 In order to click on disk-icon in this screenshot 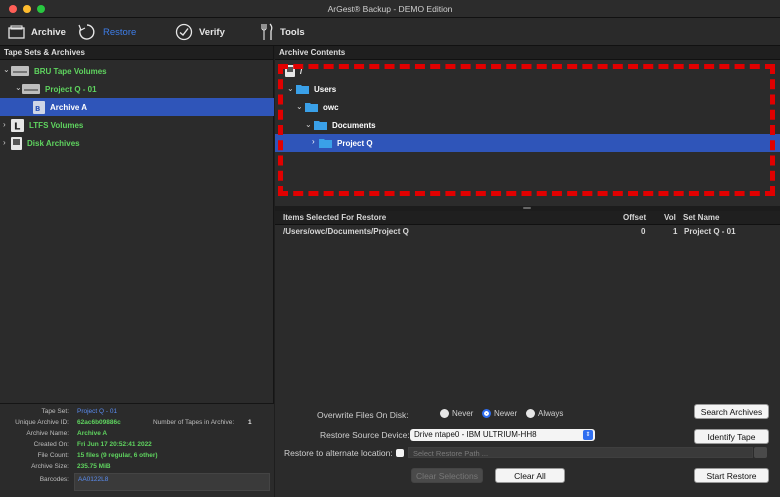, I will do `click(16, 143)`.